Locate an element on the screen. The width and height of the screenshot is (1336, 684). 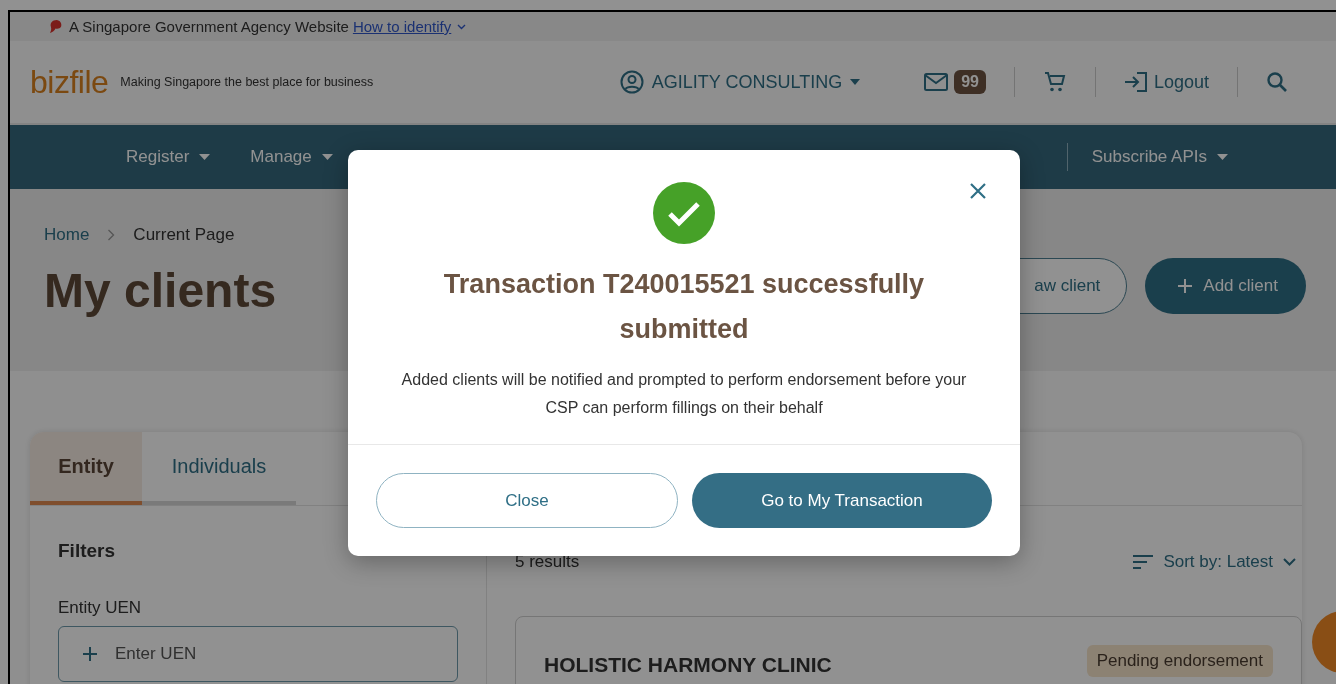
how-to-identify-link: How to identify is located at coordinates (402, 26).